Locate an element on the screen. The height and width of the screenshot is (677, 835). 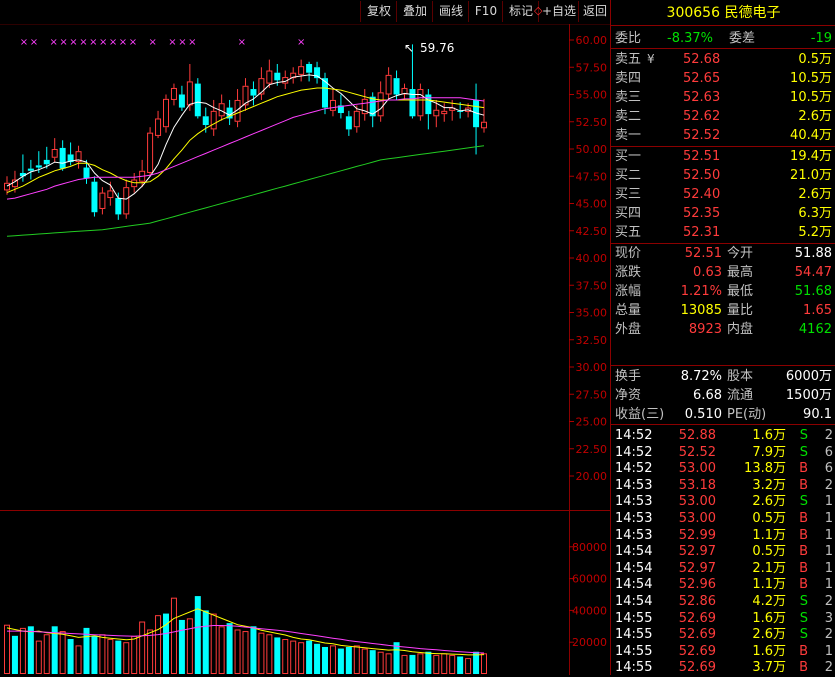
sell-level-label: 卖二 is located at coordinates (628, 116).